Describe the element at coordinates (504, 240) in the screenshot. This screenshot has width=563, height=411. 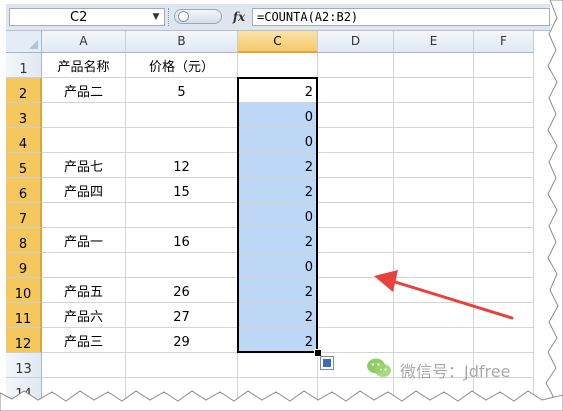
I see `cell-f8` at that location.